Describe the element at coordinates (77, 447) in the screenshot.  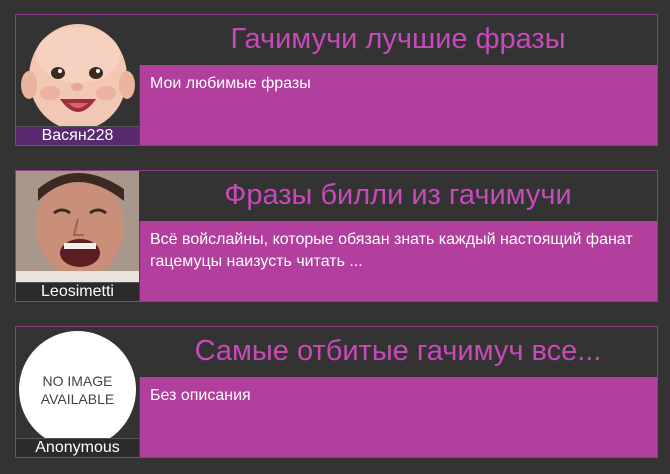
I see `author-name: Anonymous` at that location.